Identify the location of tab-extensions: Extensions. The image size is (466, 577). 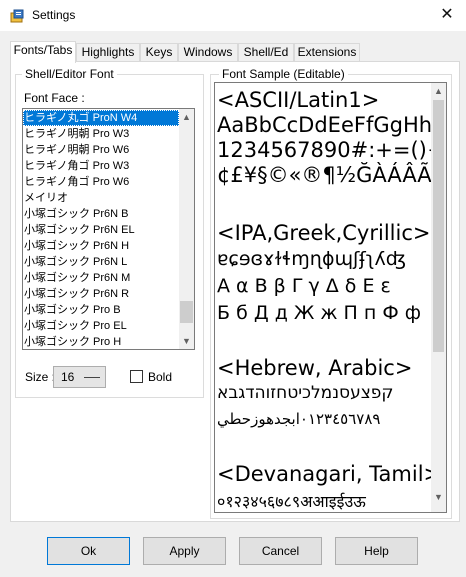
(327, 52).